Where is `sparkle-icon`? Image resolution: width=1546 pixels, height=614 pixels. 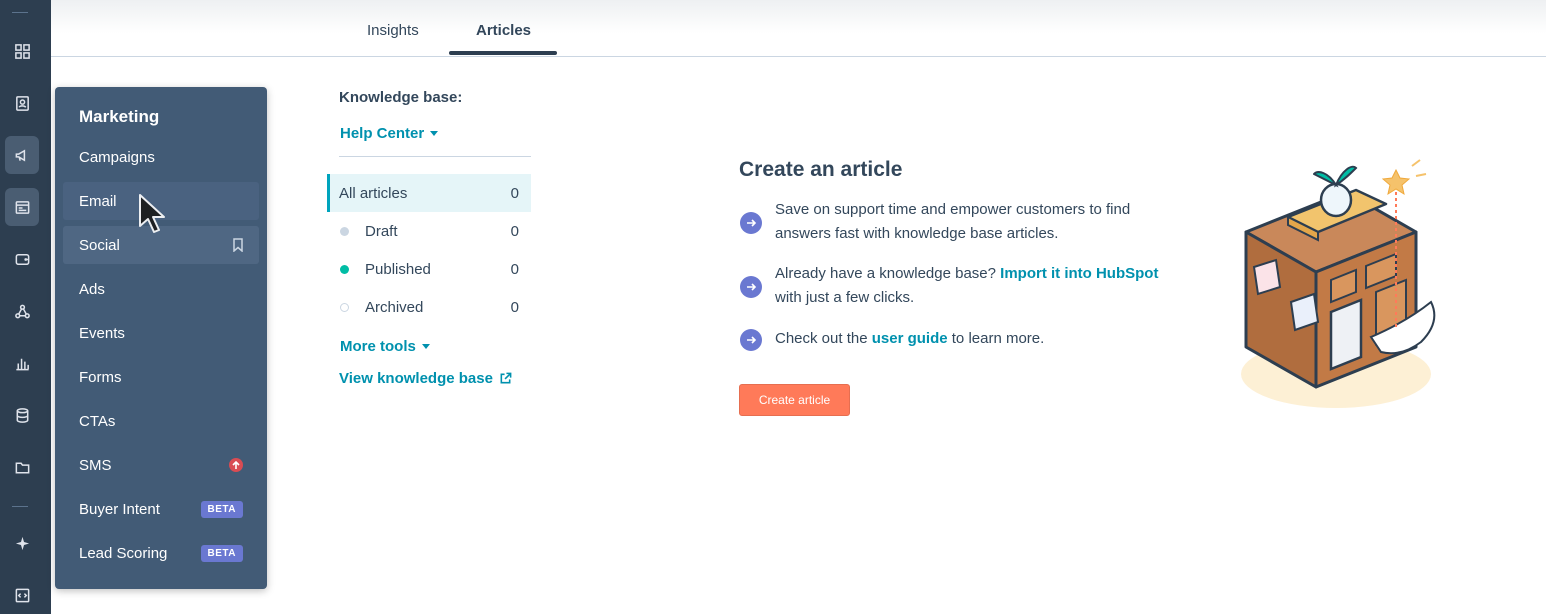 sparkle-icon is located at coordinates (22, 543).